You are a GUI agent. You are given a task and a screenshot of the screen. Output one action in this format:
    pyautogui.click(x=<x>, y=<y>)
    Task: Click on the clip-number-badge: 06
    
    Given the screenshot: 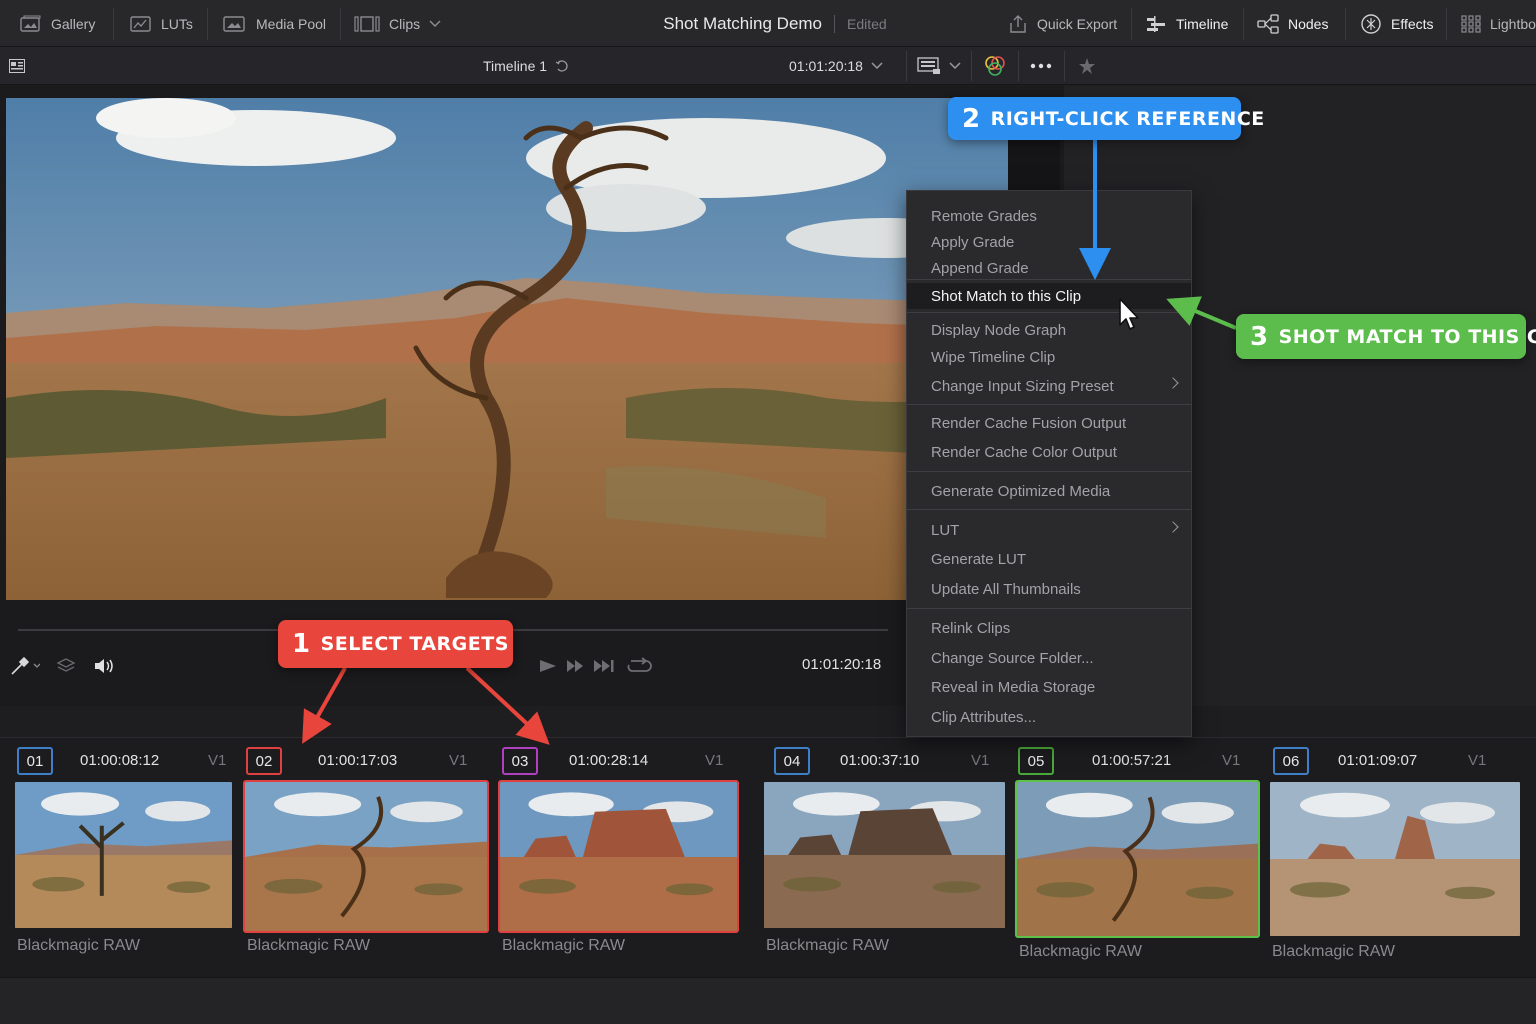 What is the action you would take?
    pyautogui.click(x=1291, y=761)
    